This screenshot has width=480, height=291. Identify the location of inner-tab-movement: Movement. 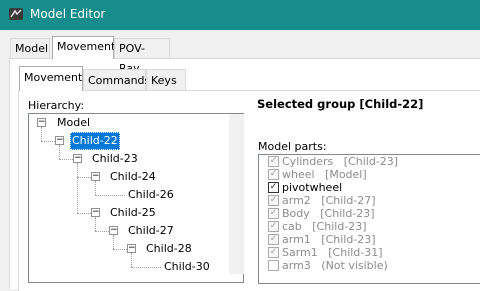
(51, 78).